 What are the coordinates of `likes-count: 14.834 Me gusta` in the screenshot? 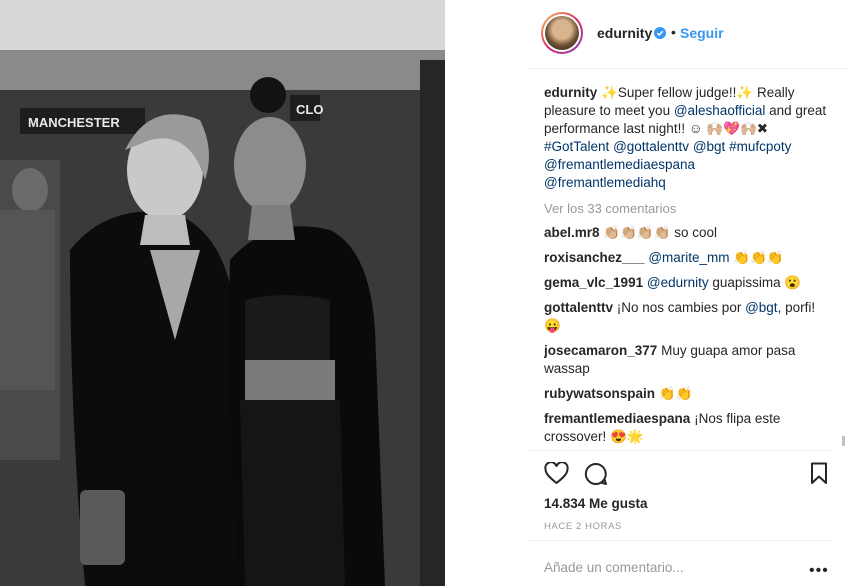 It's located at (596, 503).